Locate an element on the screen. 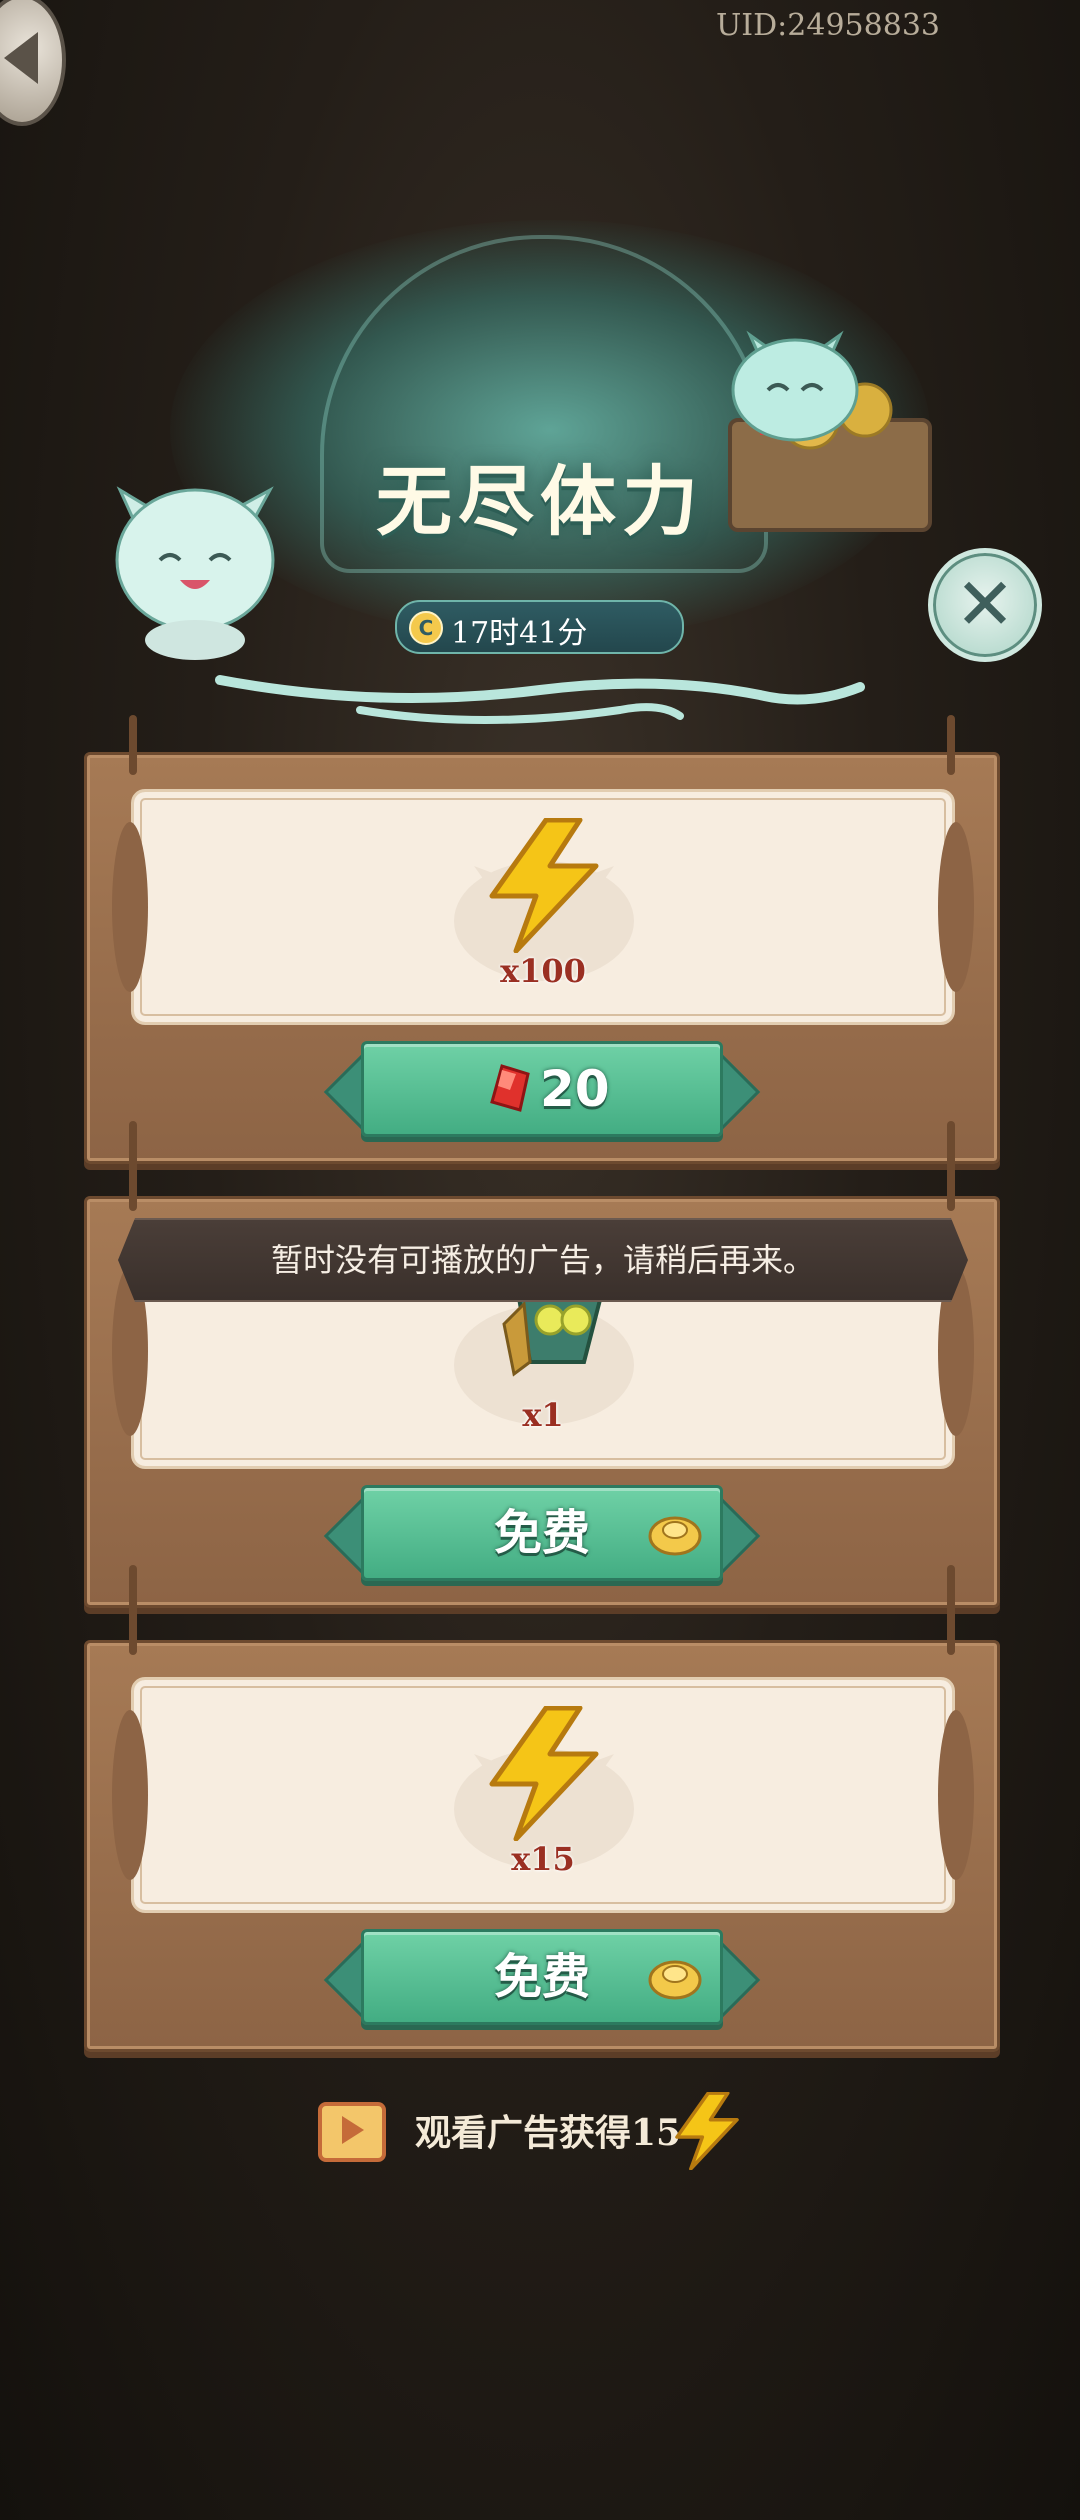 This screenshot has width=1080, height=2520. timer-badge: C 17时41分 is located at coordinates (539, 627).